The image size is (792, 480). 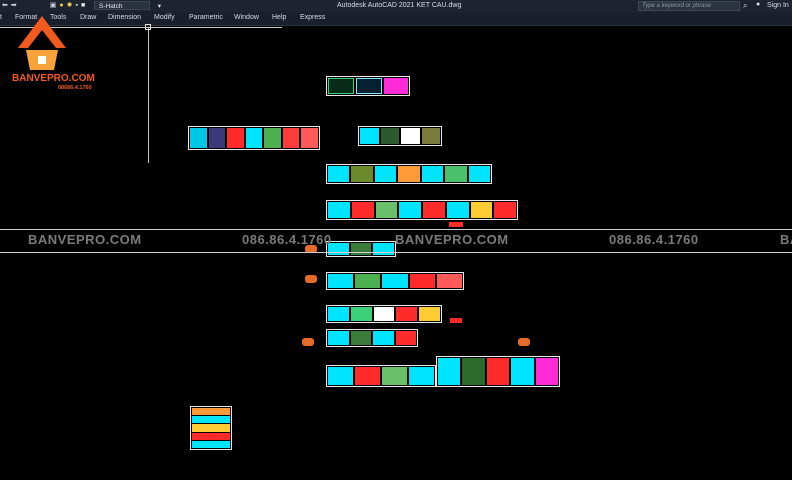 What do you see at coordinates (61, 6) in the screenshot?
I see `lightbulb-icon: ●` at bounding box center [61, 6].